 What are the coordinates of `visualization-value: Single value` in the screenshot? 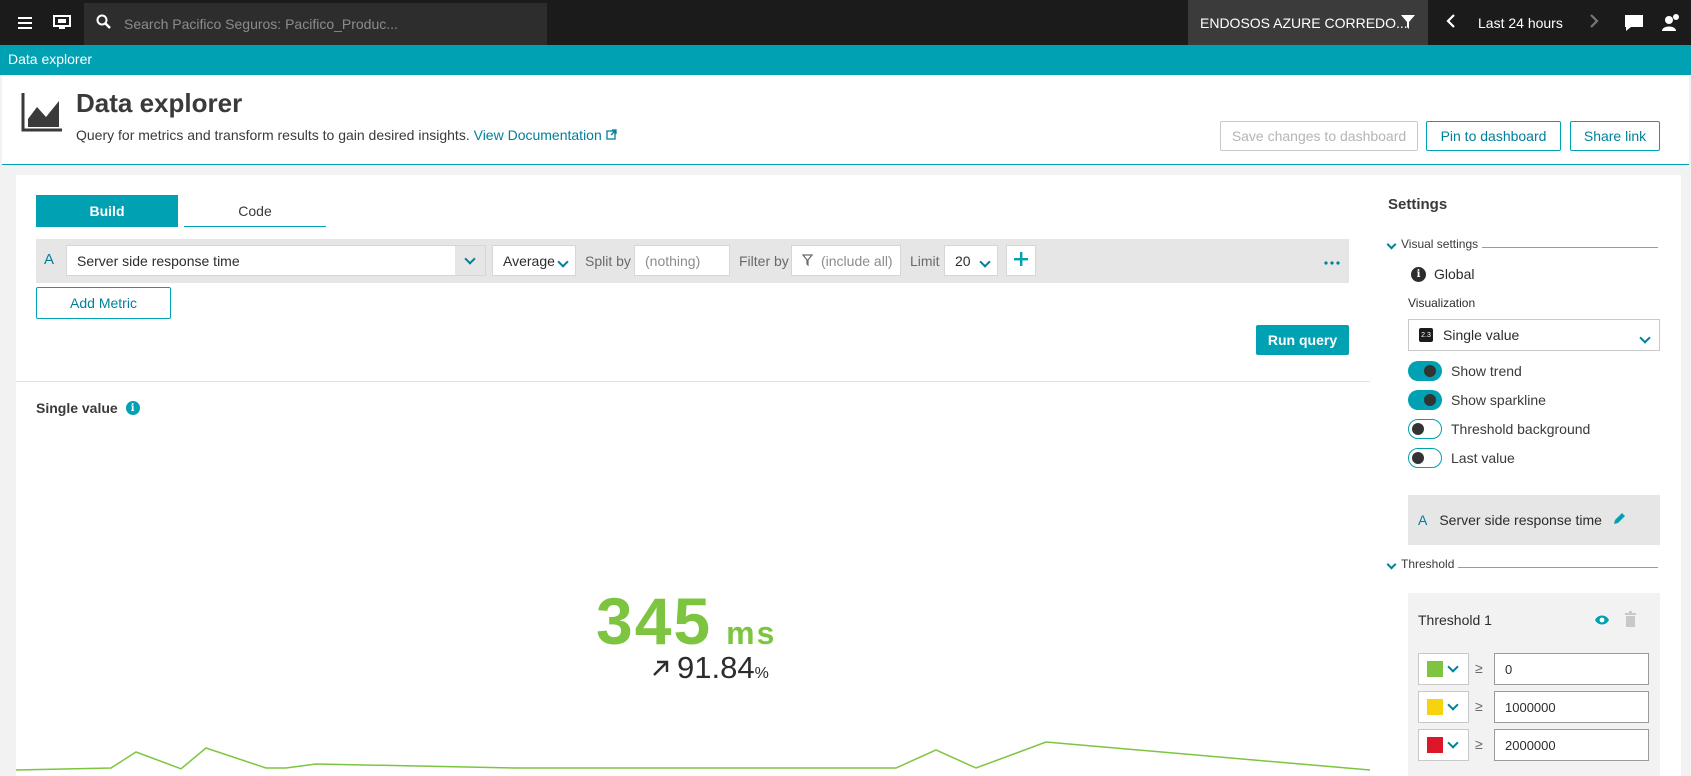 It's located at (1481, 335).